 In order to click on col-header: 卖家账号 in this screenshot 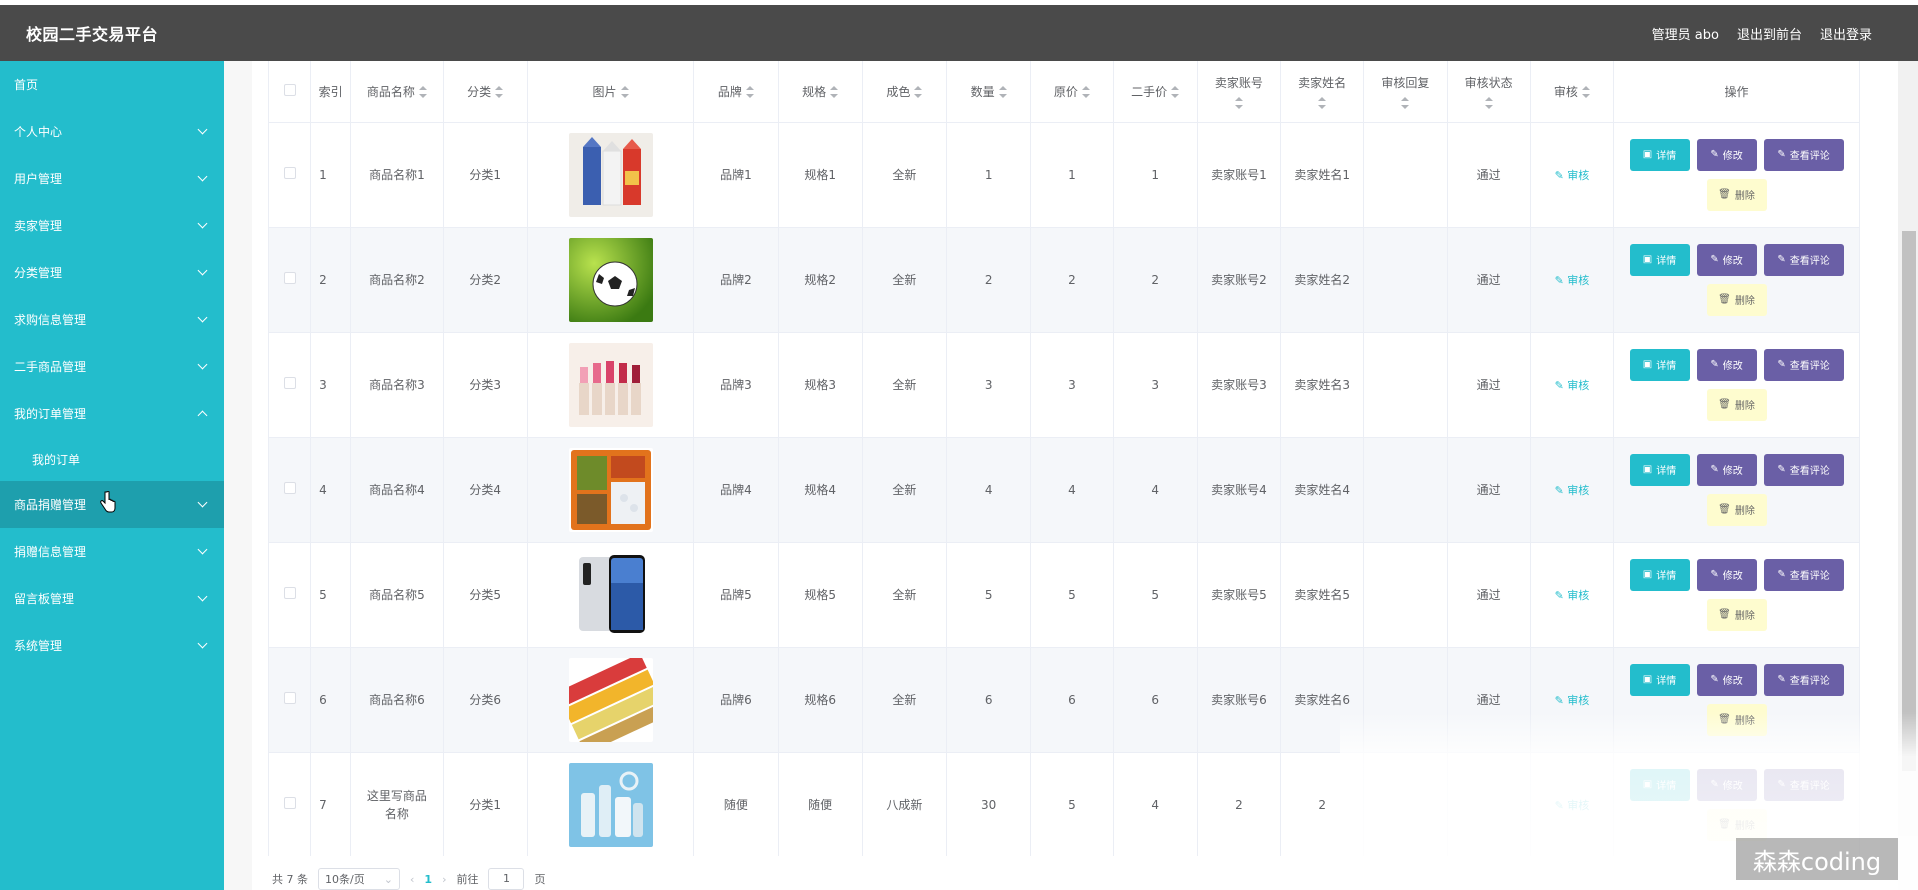, I will do `click(1239, 92)`.